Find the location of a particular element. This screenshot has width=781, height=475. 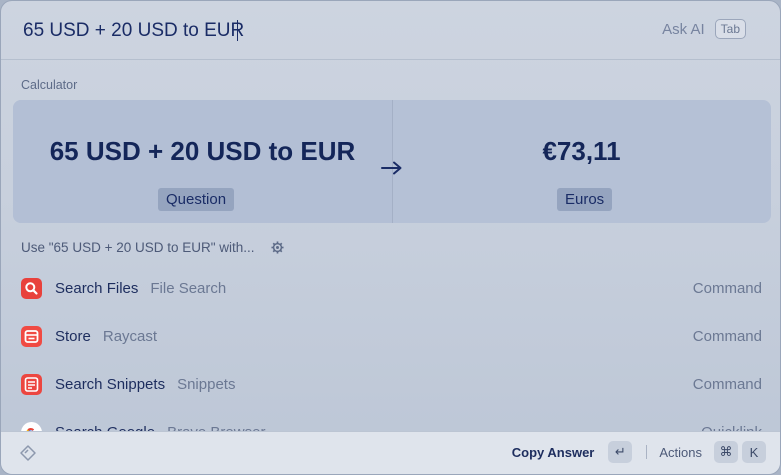

calculator-question-pane: 65 USD + 20 USD to EUR Question is located at coordinates (202, 161).